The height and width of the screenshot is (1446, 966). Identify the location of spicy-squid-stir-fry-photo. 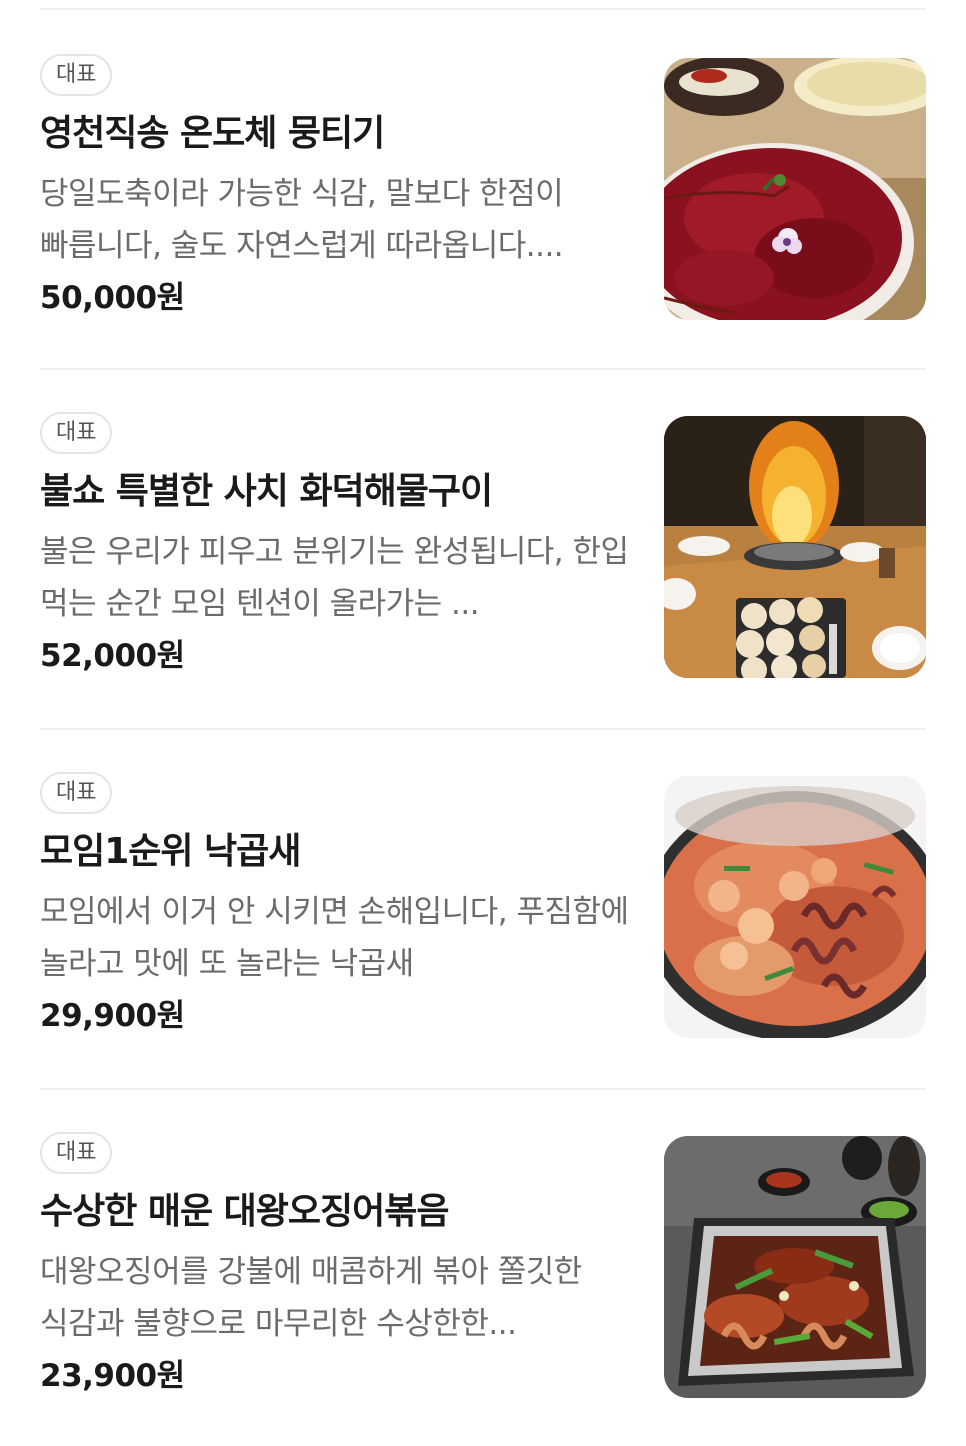
(795, 1267).